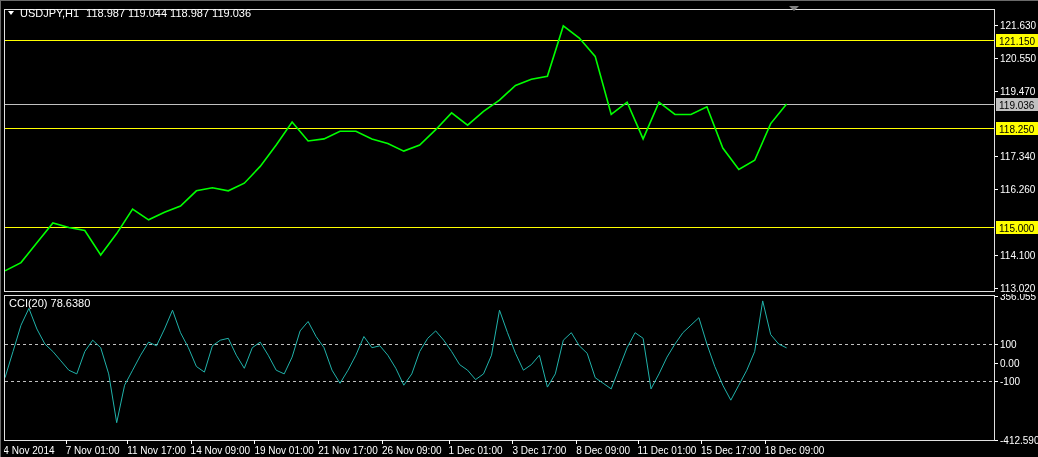 The height and width of the screenshot is (457, 1038). I want to click on time-axis-label: 11 Dec 01:00, so click(667, 451).